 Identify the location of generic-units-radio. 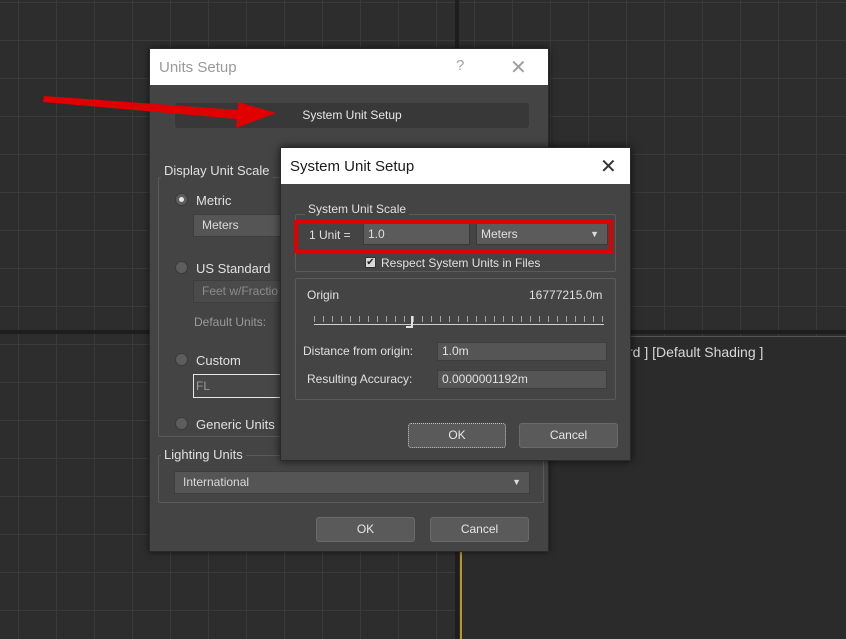
(181, 423).